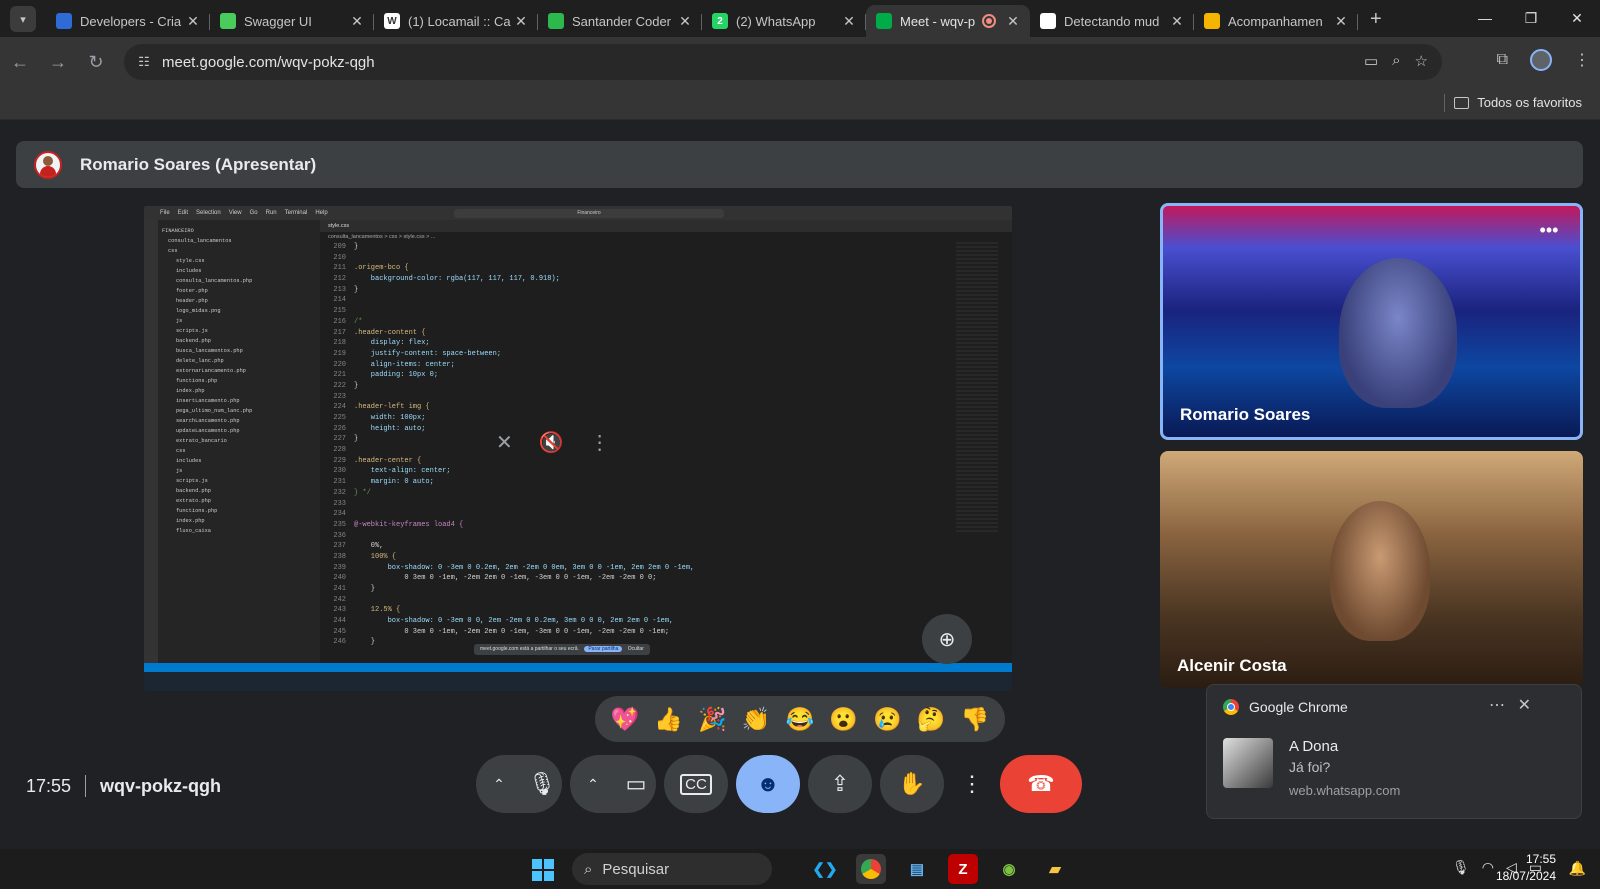 The width and height of the screenshot is (1600, 889). What do you see at coordinates (975, 719) in the screenshot?
I see `reaction-button: 👎` at bounding box center [975, 719].